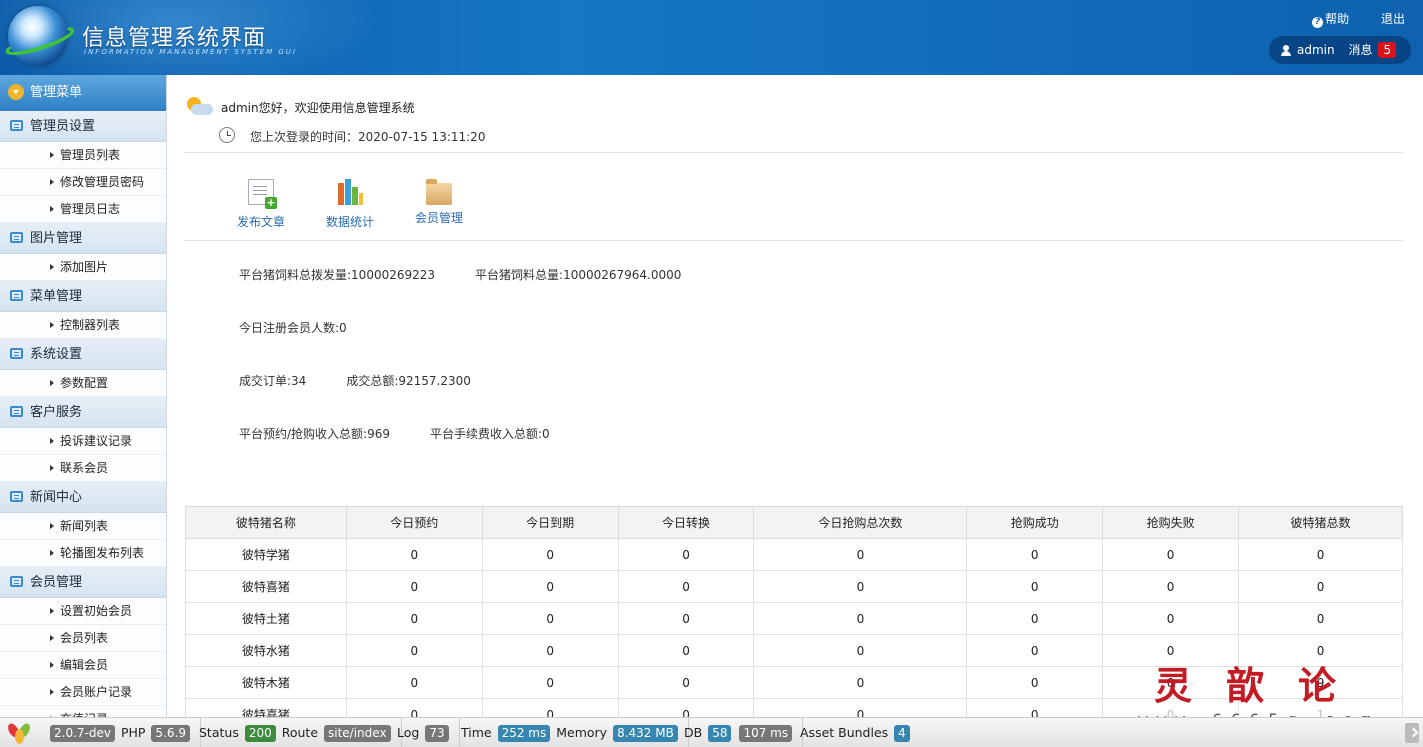 The height and width of the screenshot is (747, 1423). Describe the element at coordinates (1393, 18) in the screenshot. I see `logout-link: 退出` at that location.